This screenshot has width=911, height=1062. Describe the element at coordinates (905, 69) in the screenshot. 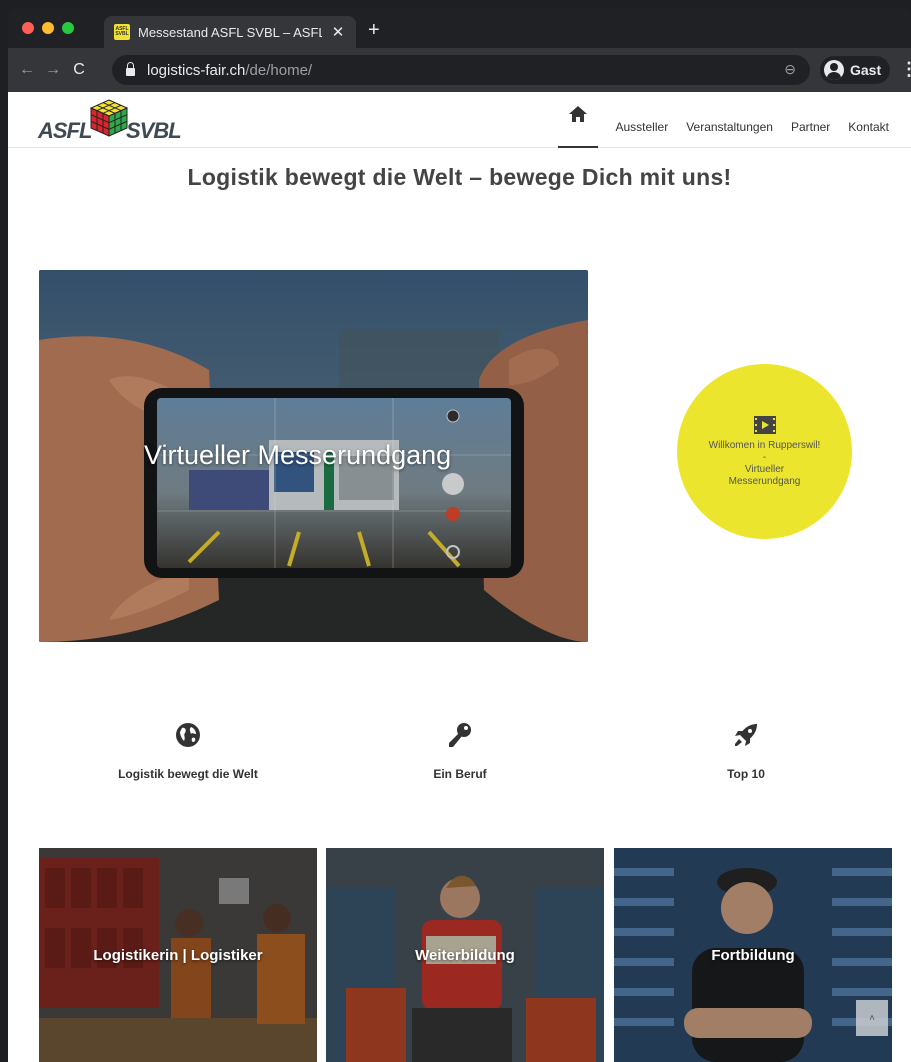

I see `browser-menu-icon: ⋮` at that location.